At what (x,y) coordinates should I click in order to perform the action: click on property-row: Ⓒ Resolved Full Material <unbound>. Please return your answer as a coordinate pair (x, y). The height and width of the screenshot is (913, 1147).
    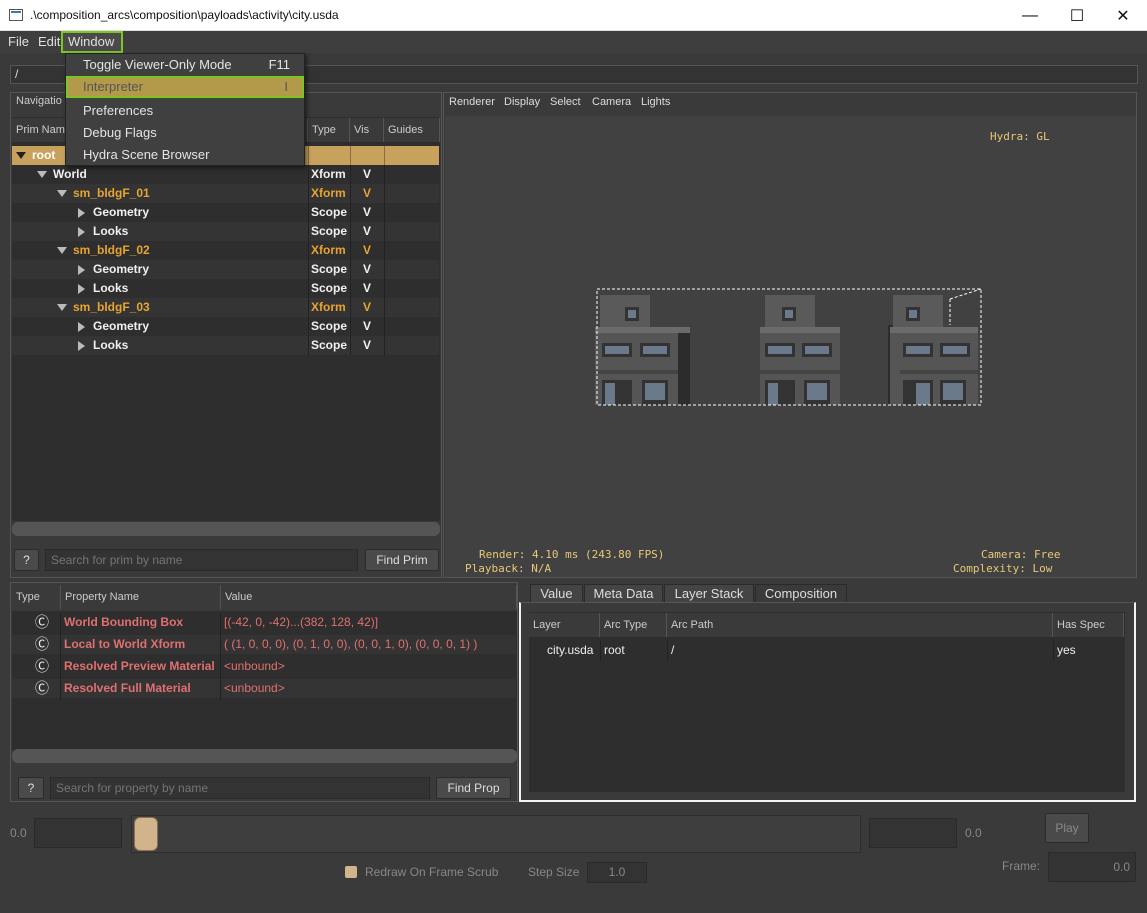
    Looking at the image, I should click on (264, 688).